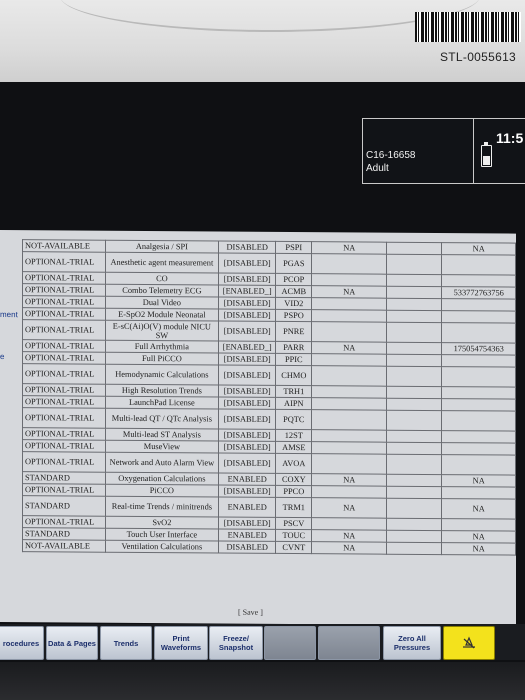 Image resolution: width=525 pixels, height=700 pixels. Describe the element at coordinates (293, 547) in the screenshot. I see `table-cell-code: CVNT` at that location.